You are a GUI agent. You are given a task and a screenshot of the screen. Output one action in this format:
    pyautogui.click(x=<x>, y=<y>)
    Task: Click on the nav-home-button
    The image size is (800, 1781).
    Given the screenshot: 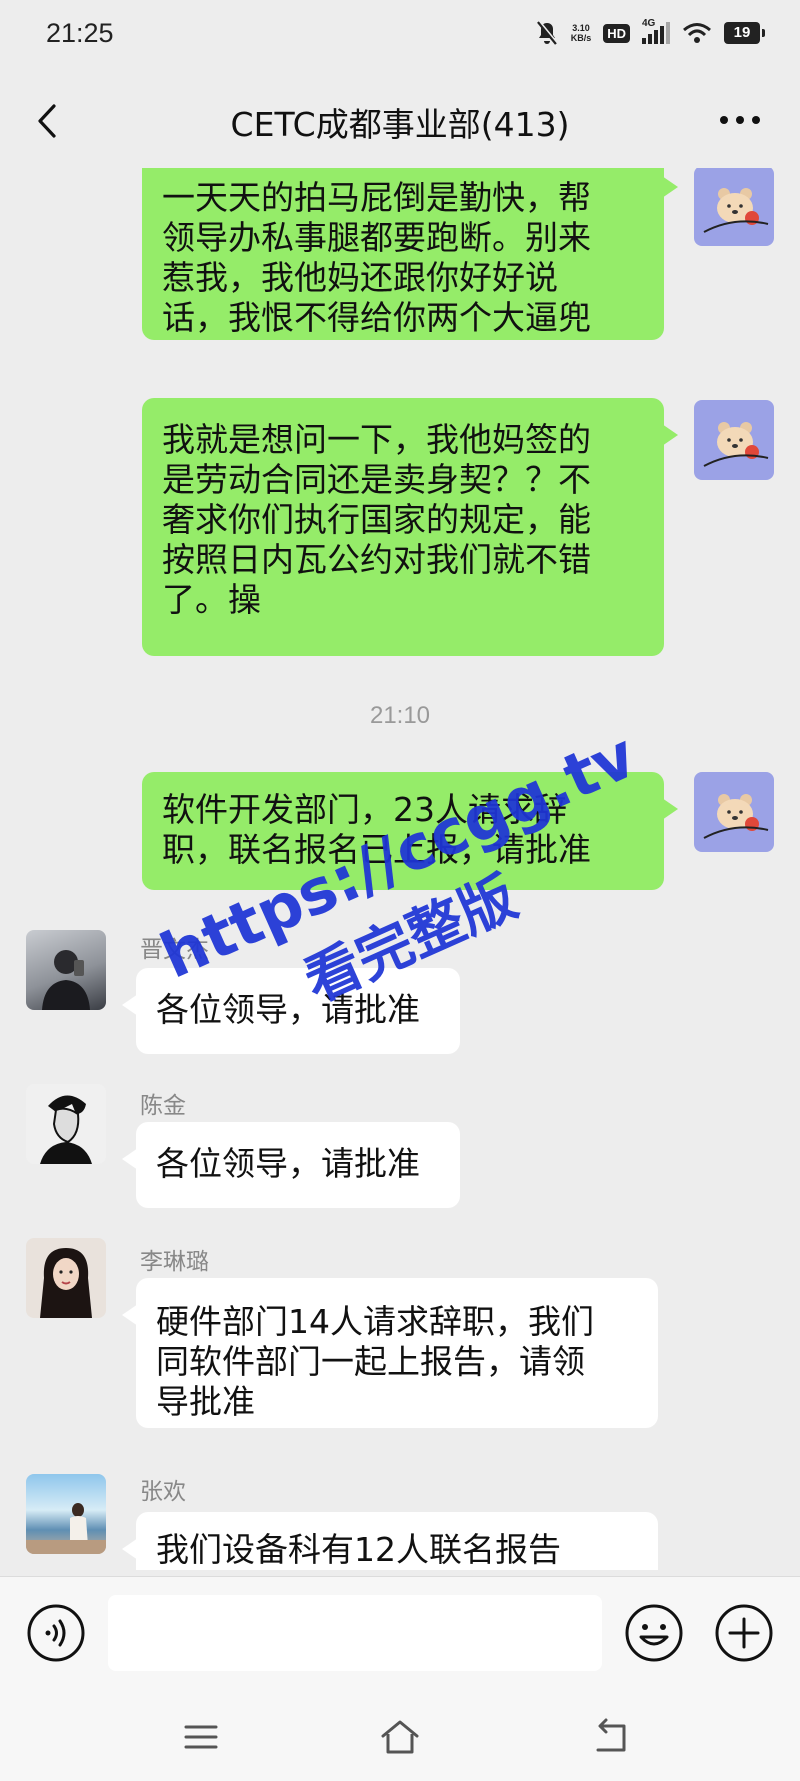 What is the action you would take?
    pyautogui.click(x=400, y=1737)
    